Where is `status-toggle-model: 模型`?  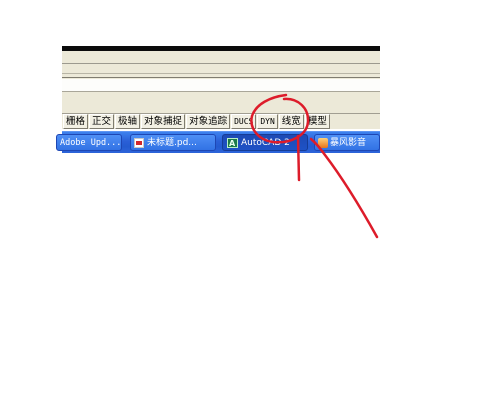 status-toggle-model: 模型 is located at coordinates (317, 121).